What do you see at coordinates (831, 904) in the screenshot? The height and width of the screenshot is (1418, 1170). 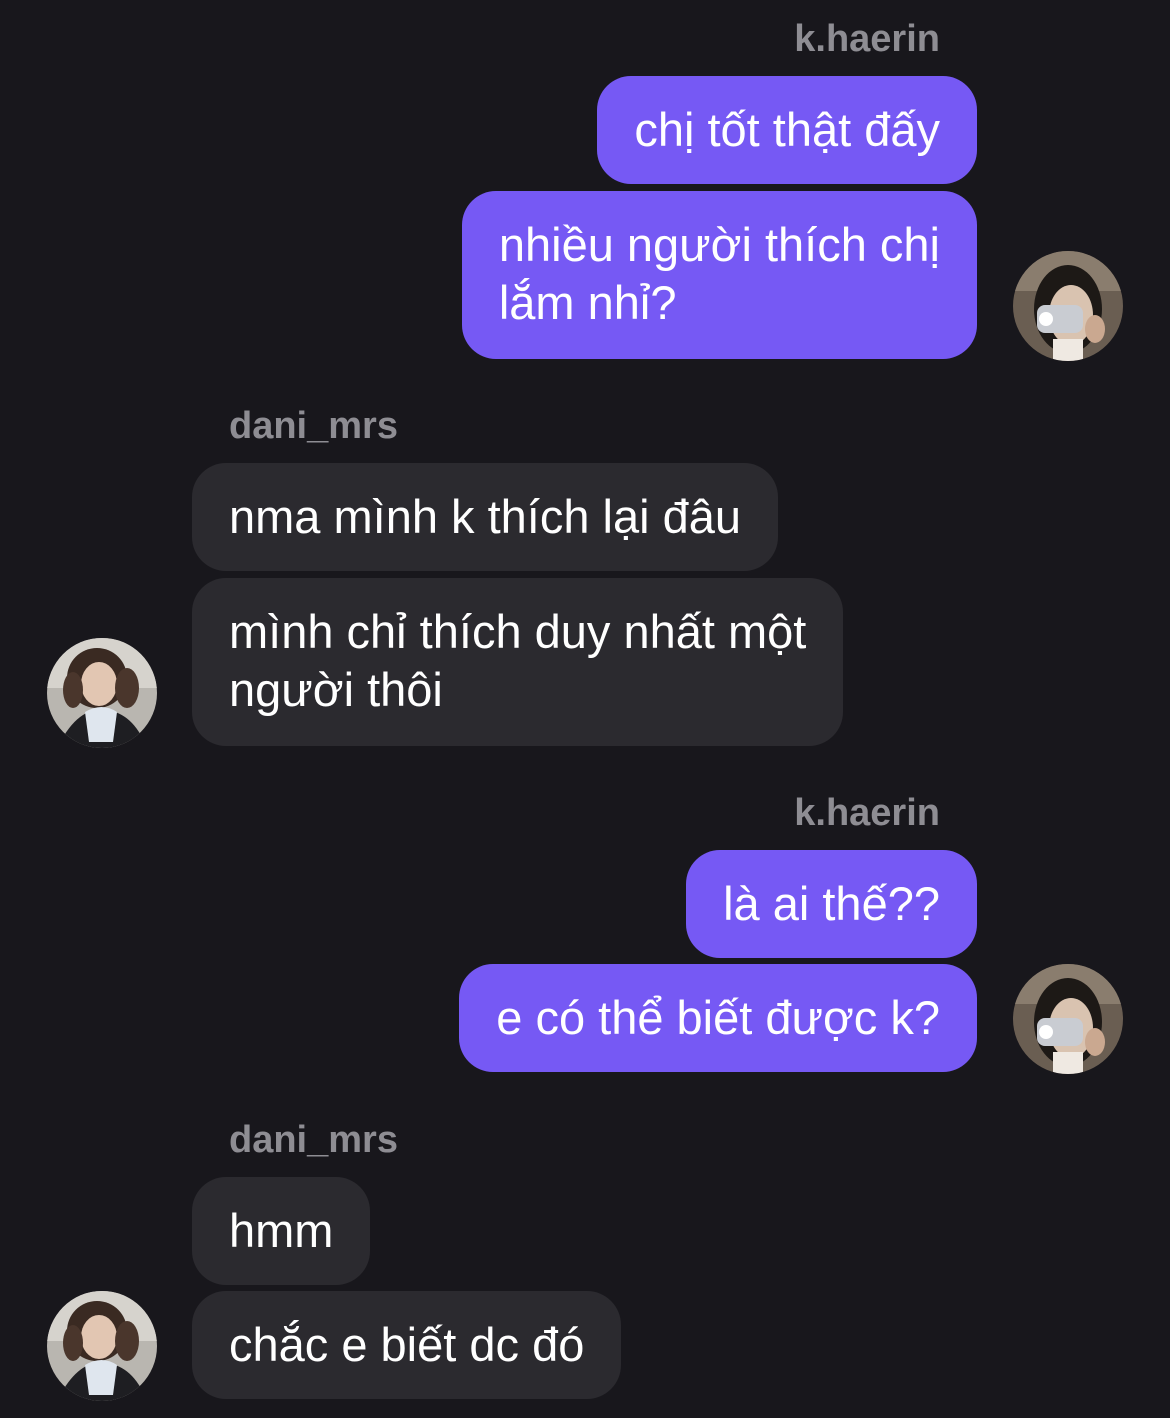 I see `message-bubble-outgoing: là ai thế??` at bounding box center [831, 904].